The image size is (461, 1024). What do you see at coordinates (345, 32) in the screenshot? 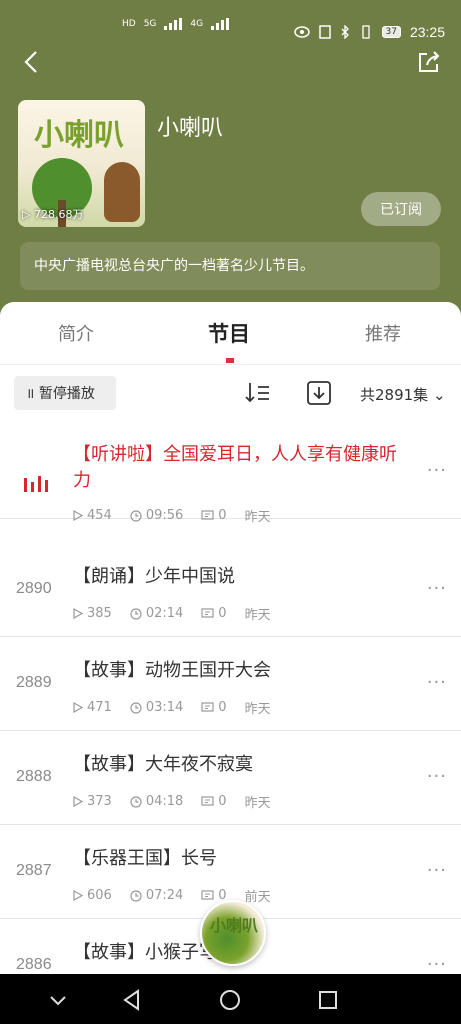
I see `bluetooth-icon` at bounding box center [345, 32].